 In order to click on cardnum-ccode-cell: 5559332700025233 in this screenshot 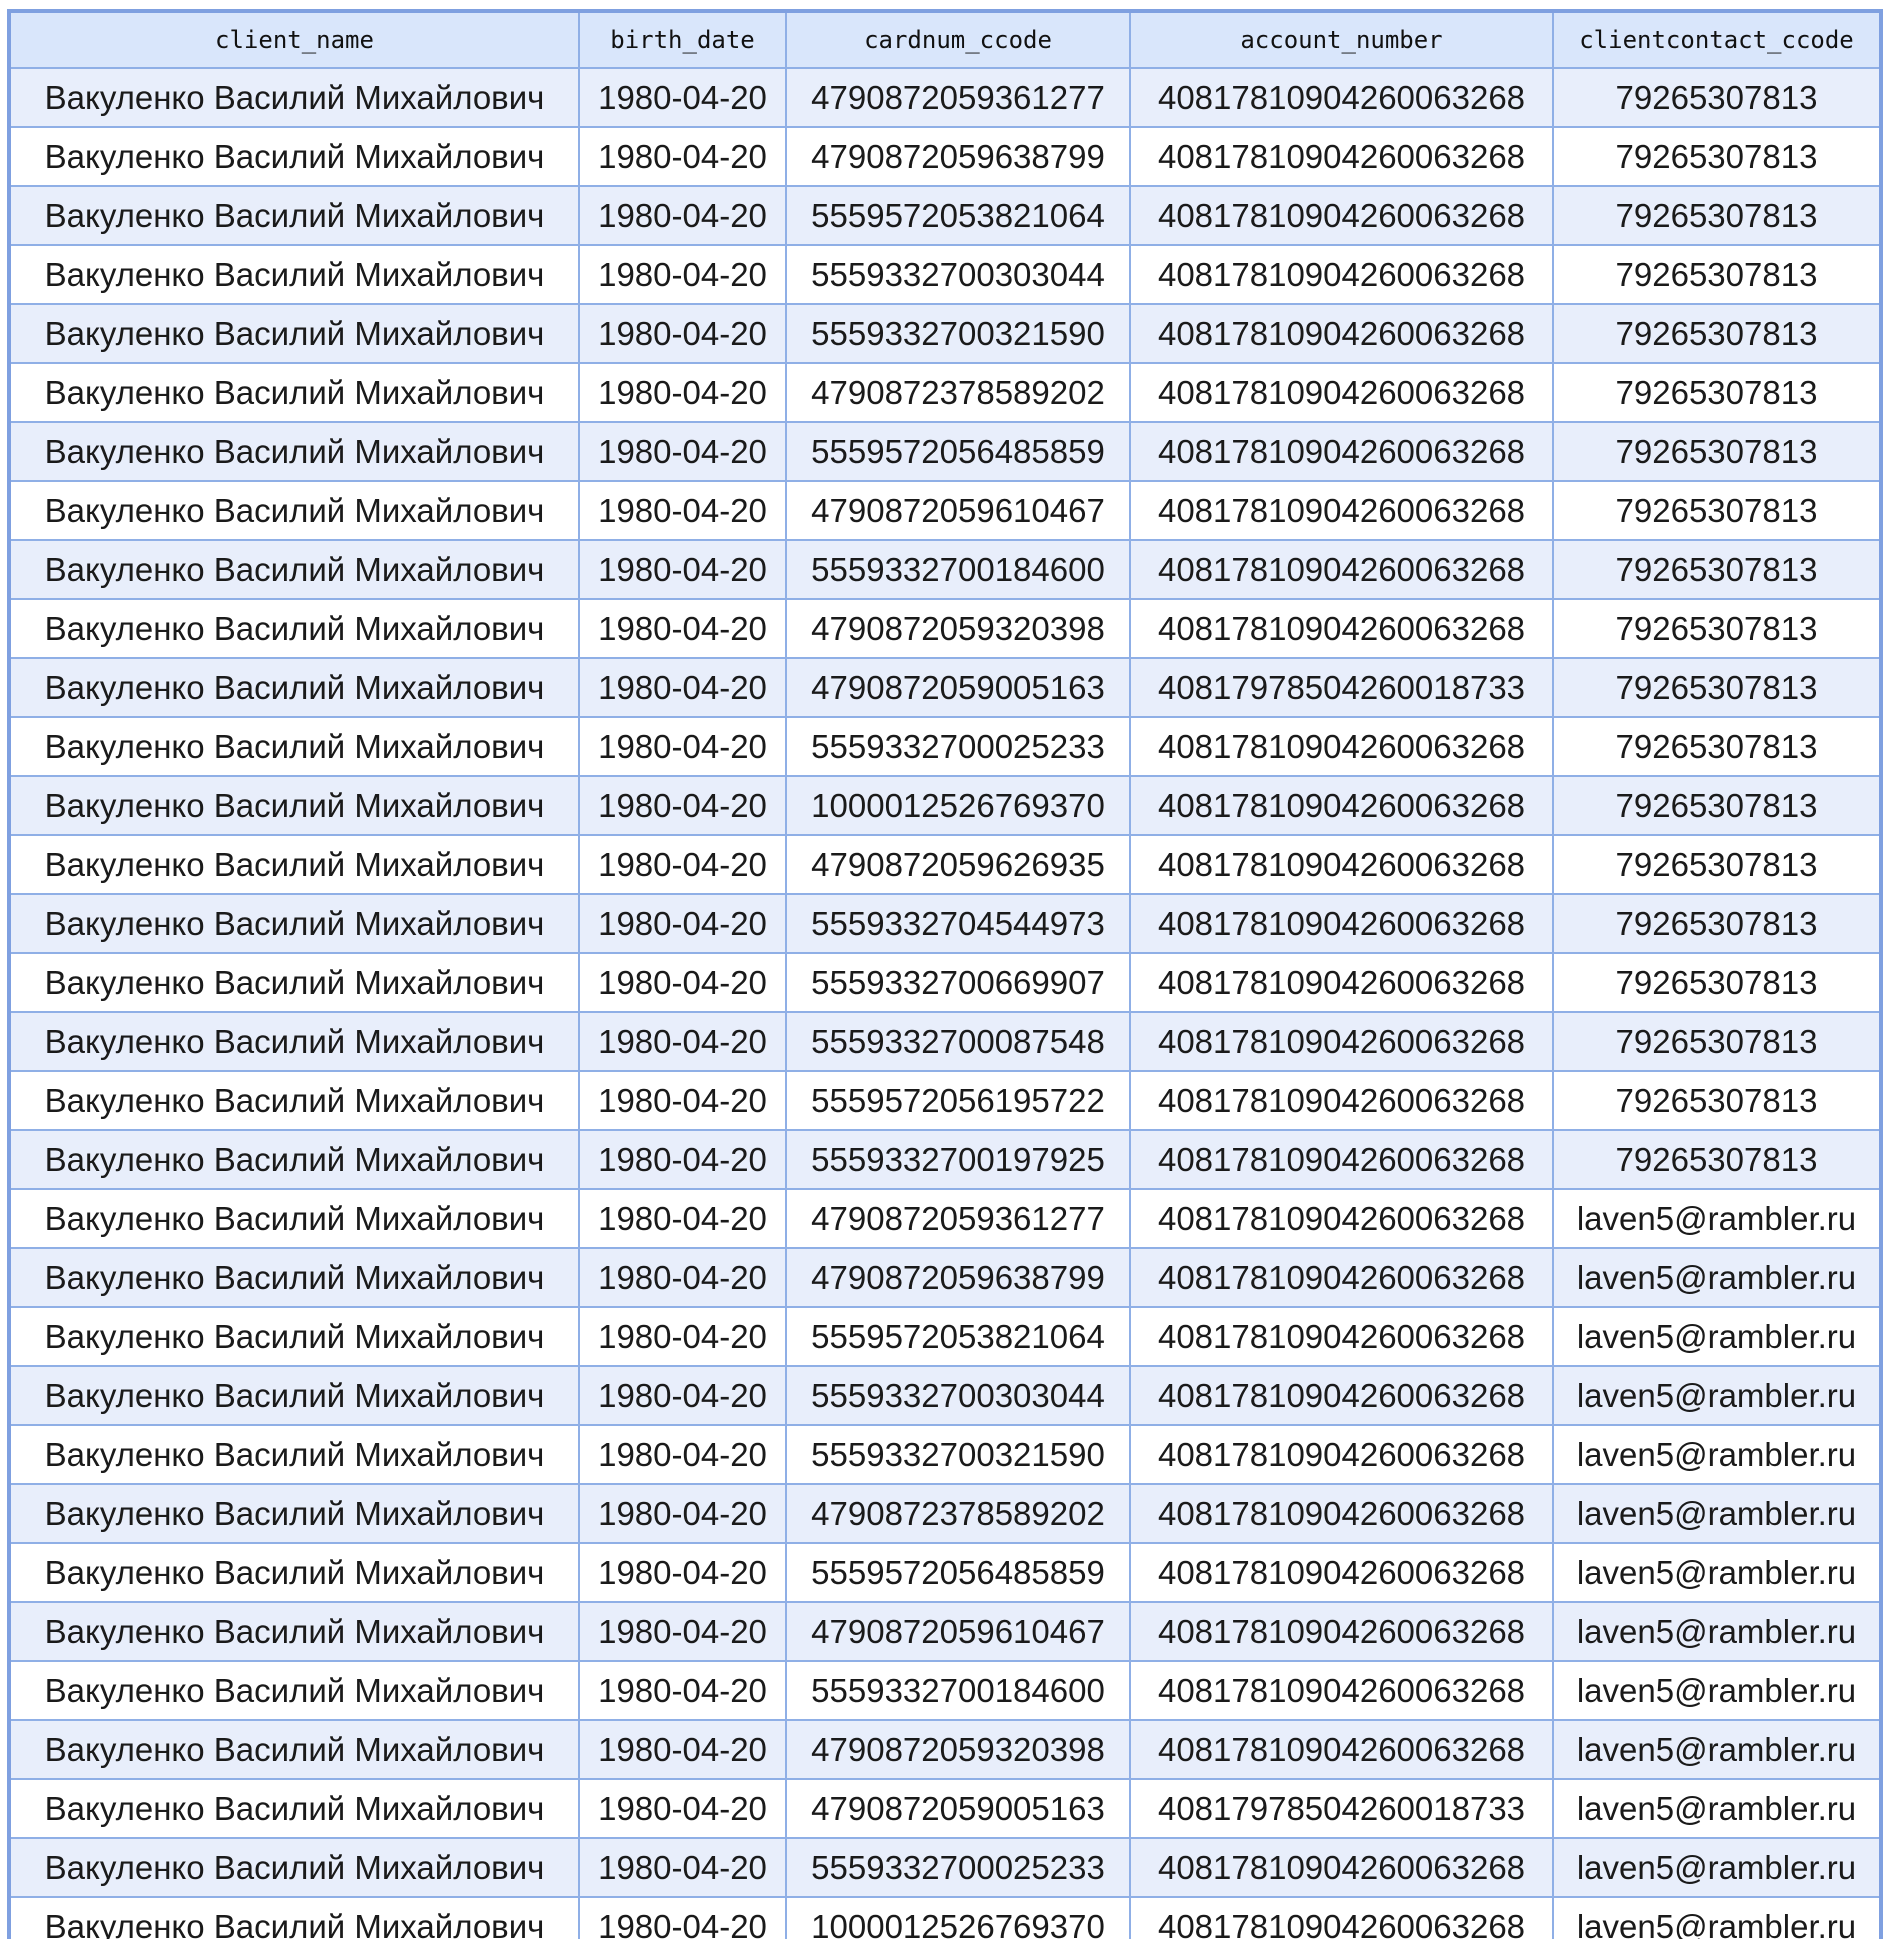, I will do `click(958, 746)`.